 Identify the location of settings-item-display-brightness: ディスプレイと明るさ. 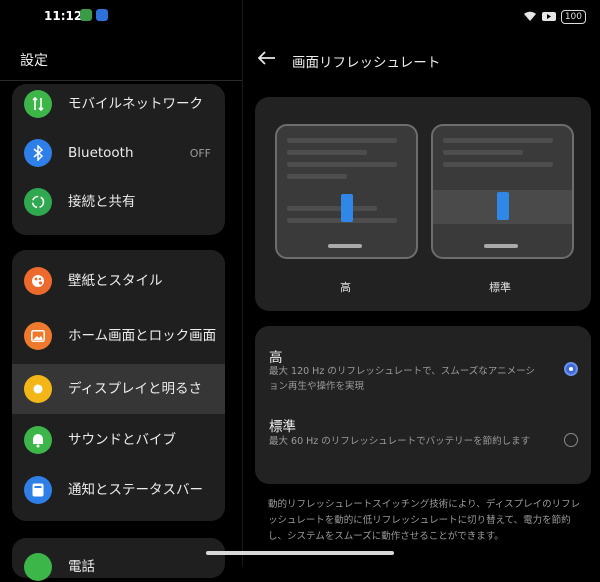
(118, 389).